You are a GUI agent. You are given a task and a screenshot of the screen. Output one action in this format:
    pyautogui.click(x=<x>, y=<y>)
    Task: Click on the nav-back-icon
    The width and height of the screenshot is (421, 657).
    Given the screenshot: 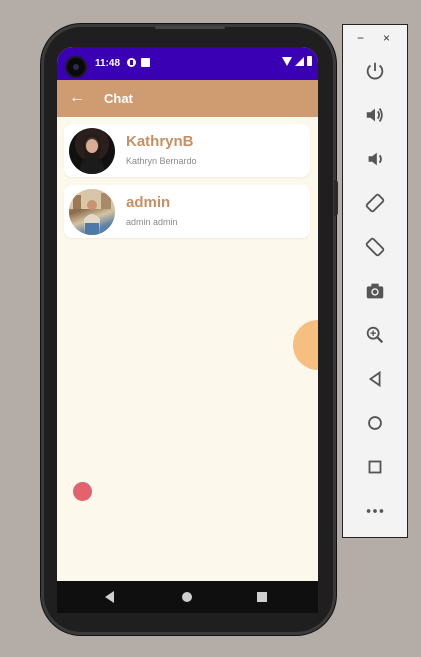 What is the action you would take?
    pyautogui.click(x=109, y=597)
    